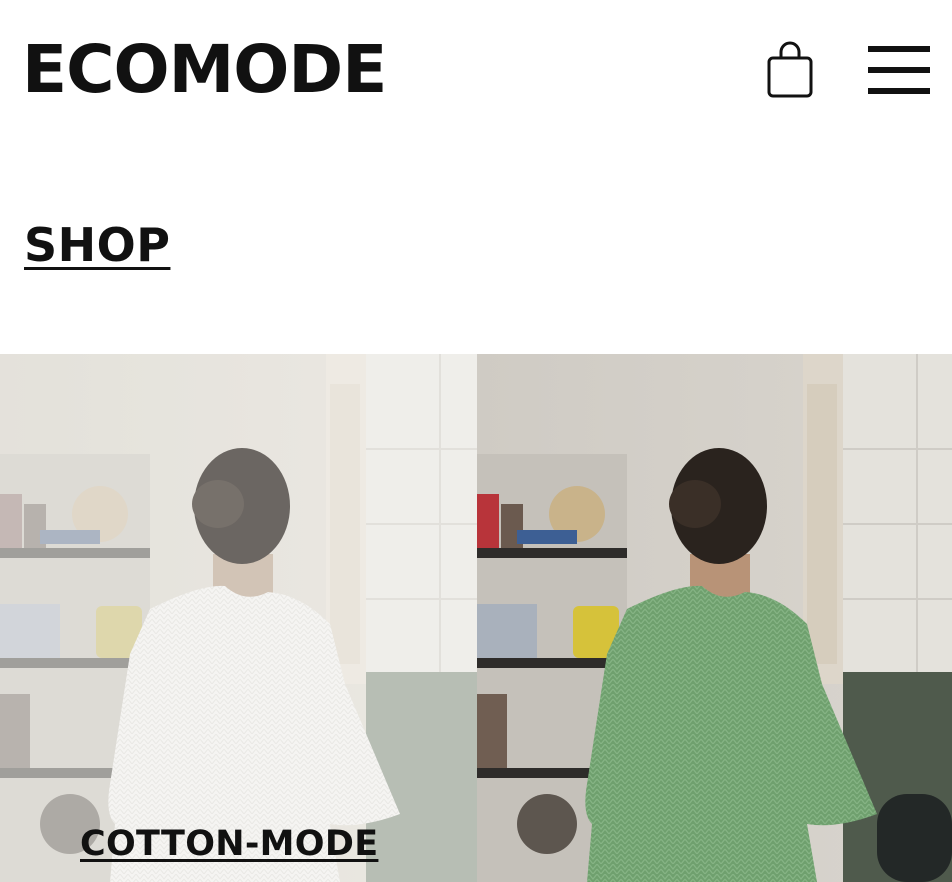  What do you see at coordinates (204, 70) in the screenshot?
I see `brand-logo: ECOMODE` at bounding box center [204, 70].